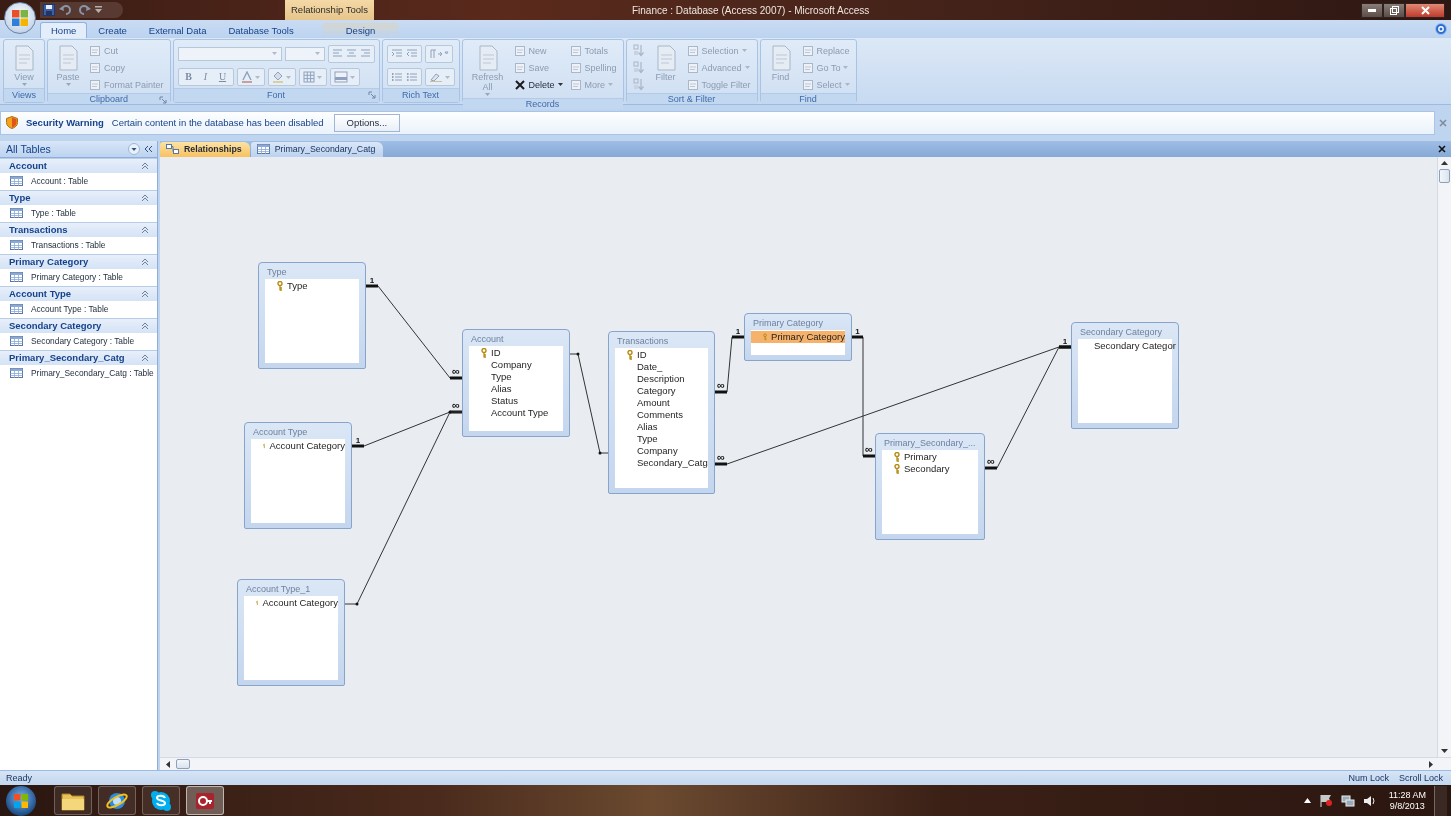  What do you see at coordinates (930, 468) in the screenshot?
I see `field-row: Secondary` at bounding box center [930, 468].